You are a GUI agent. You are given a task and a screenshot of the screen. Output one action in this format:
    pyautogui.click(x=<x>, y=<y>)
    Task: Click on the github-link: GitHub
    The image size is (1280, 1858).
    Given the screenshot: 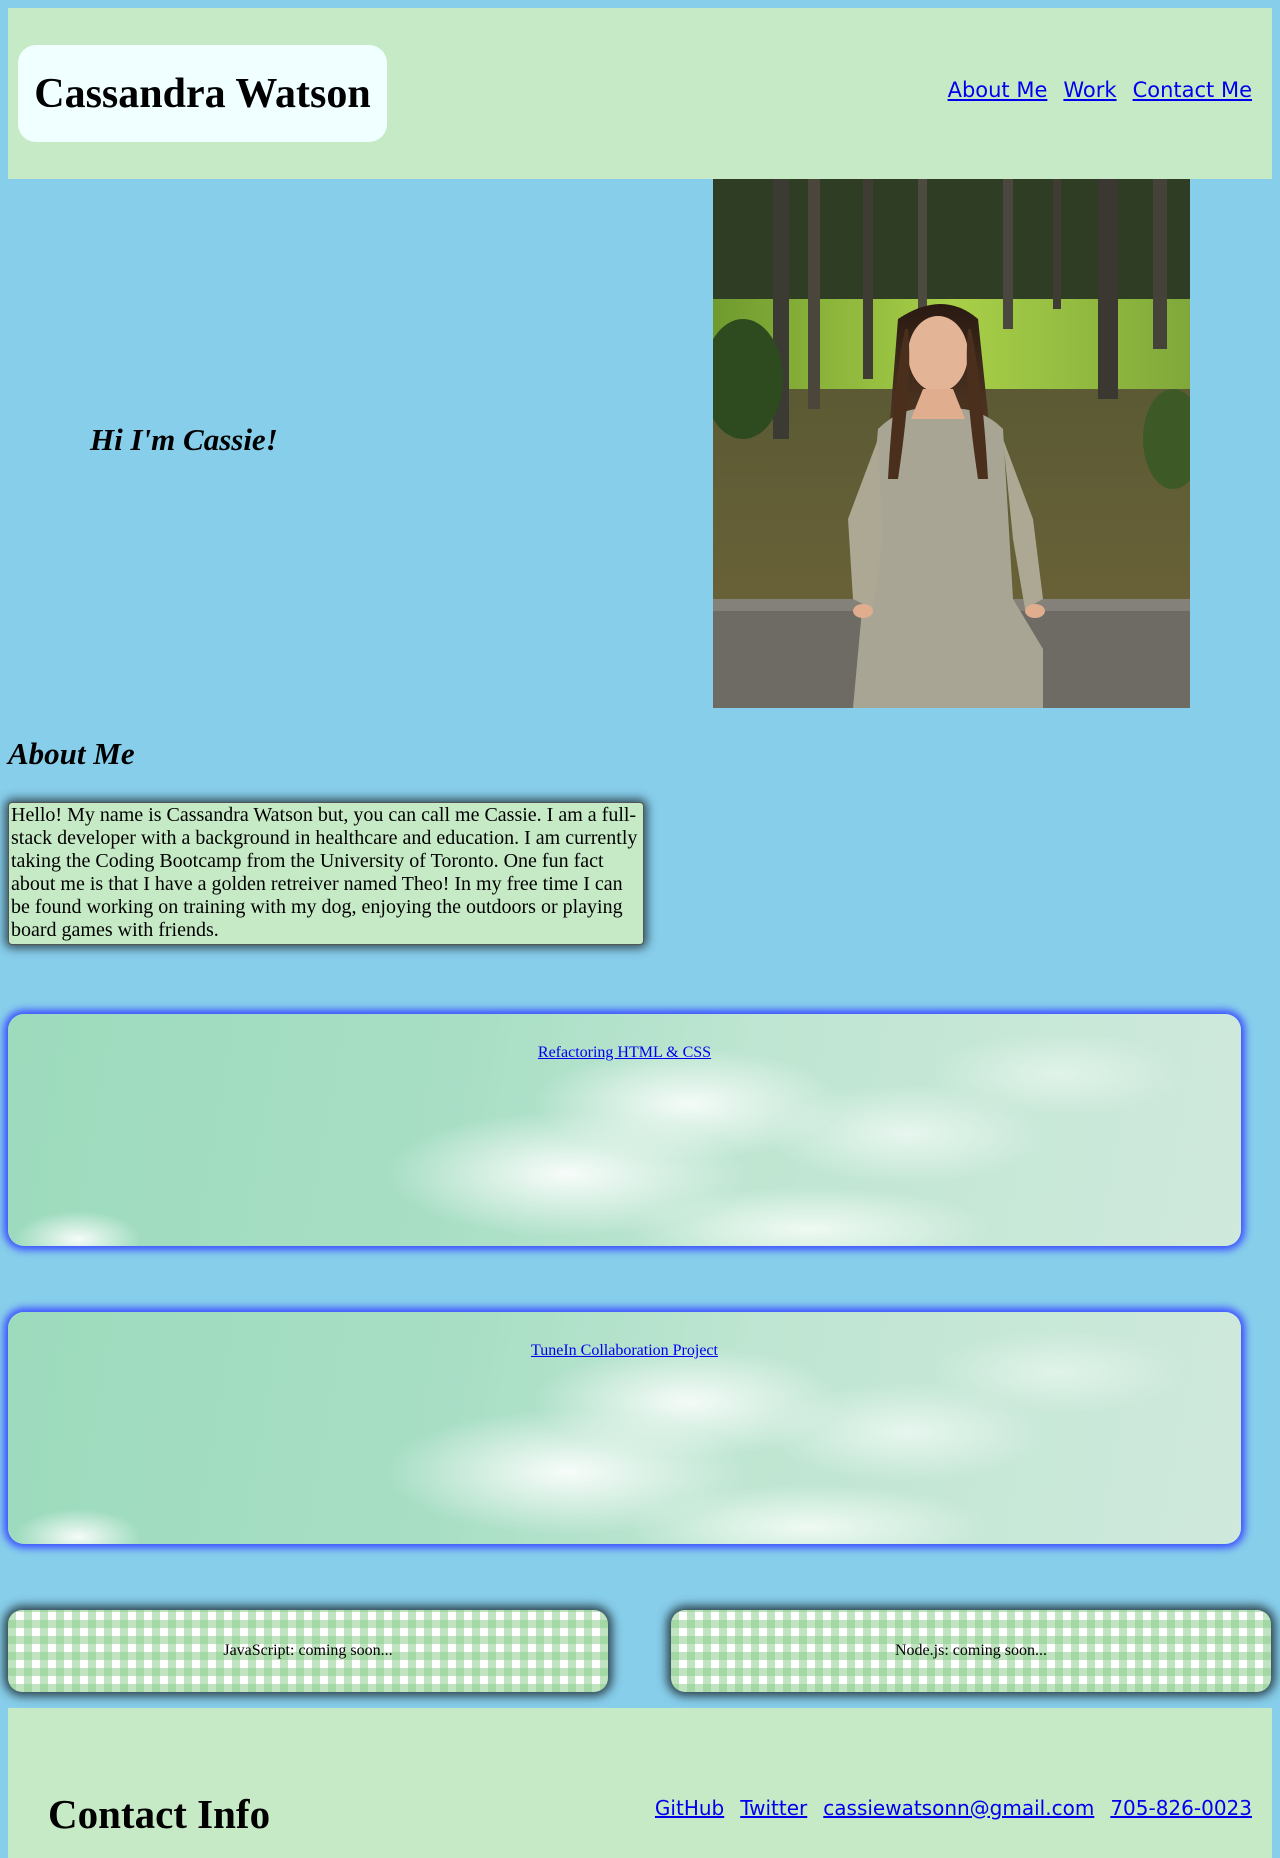 What is the action you would take?
    pyautogui.click(x=689, y=1808)
    